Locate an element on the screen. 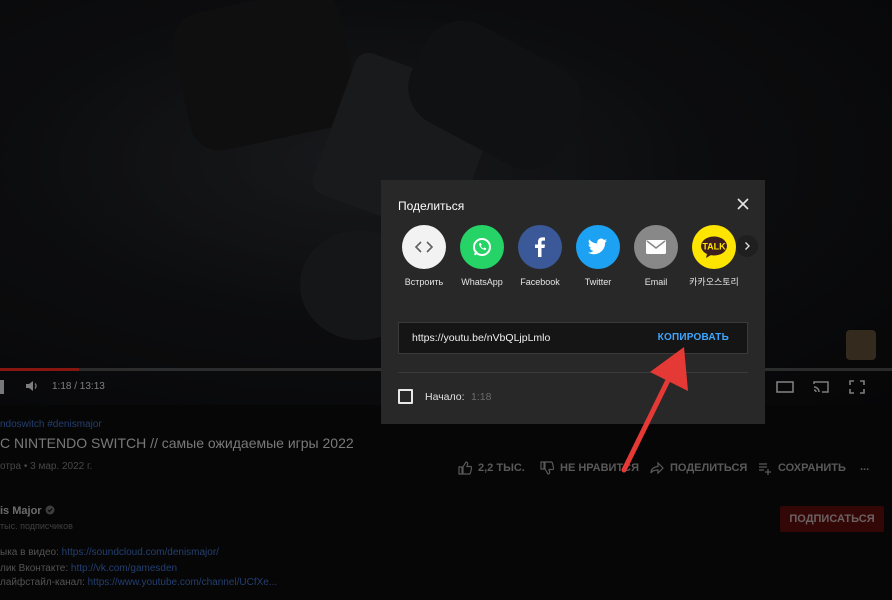 Image resolution: width=892 pixels, height=600 pixels. share-option-facebook: Facebook is located at coordinates (540, 256).